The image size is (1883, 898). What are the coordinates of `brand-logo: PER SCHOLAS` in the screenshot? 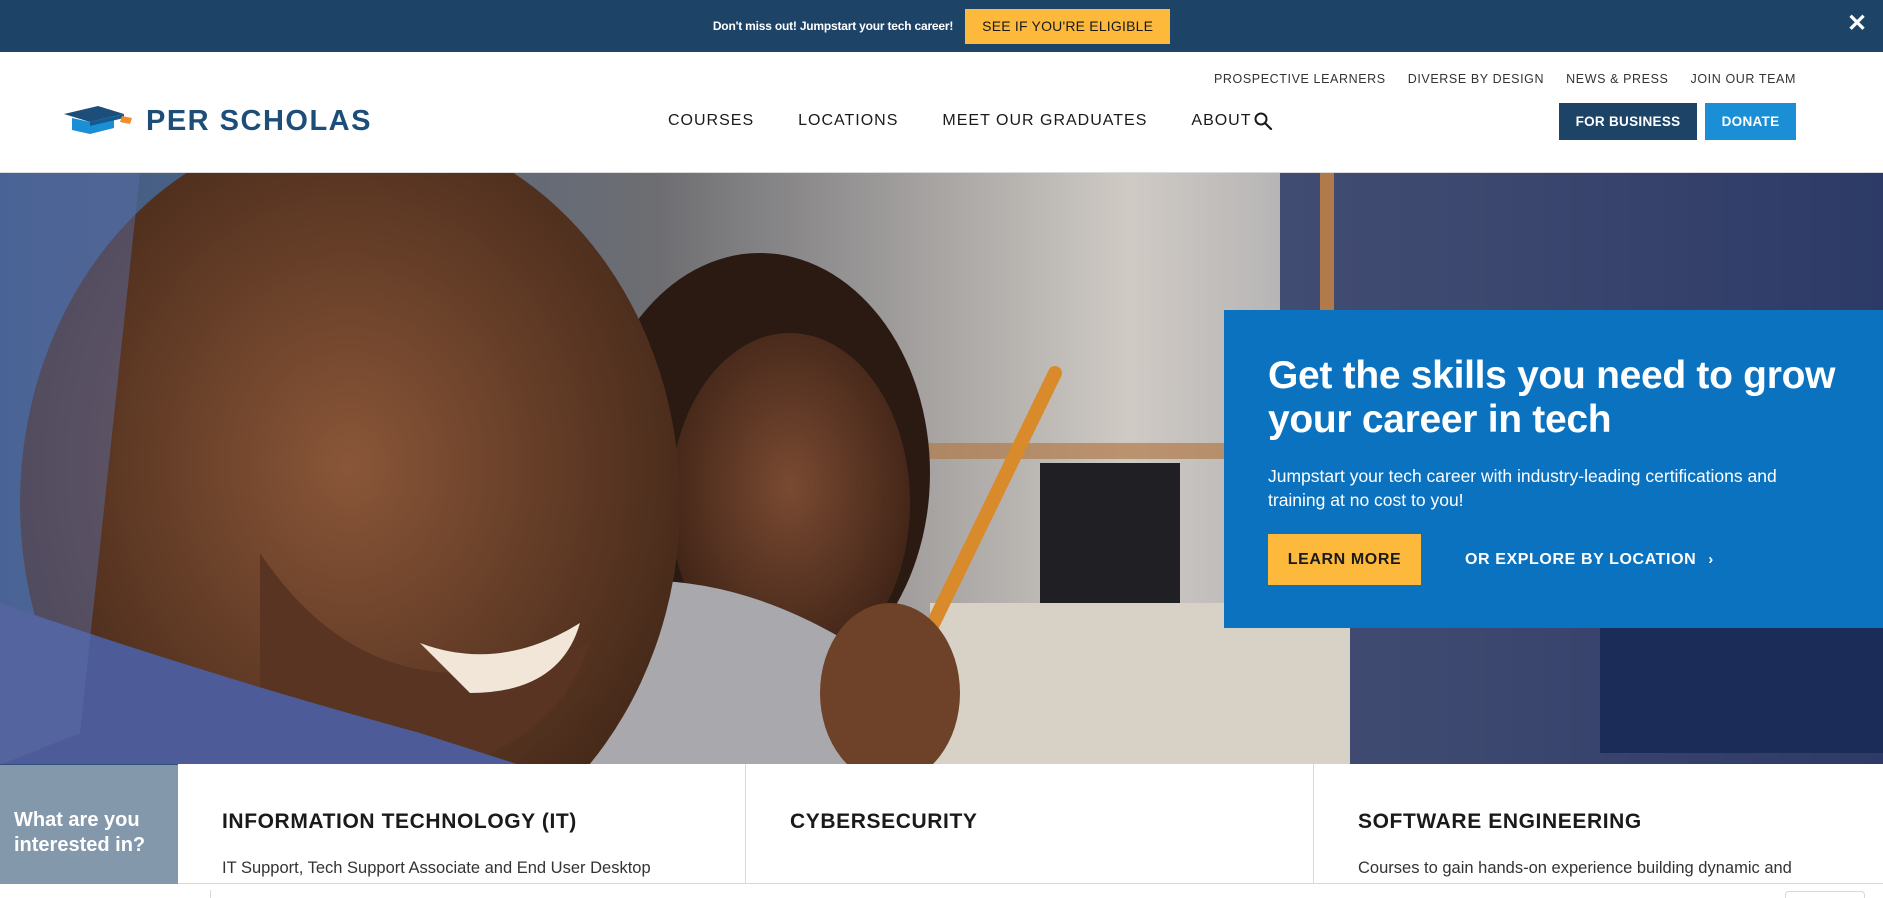 It's located at (218, 121).